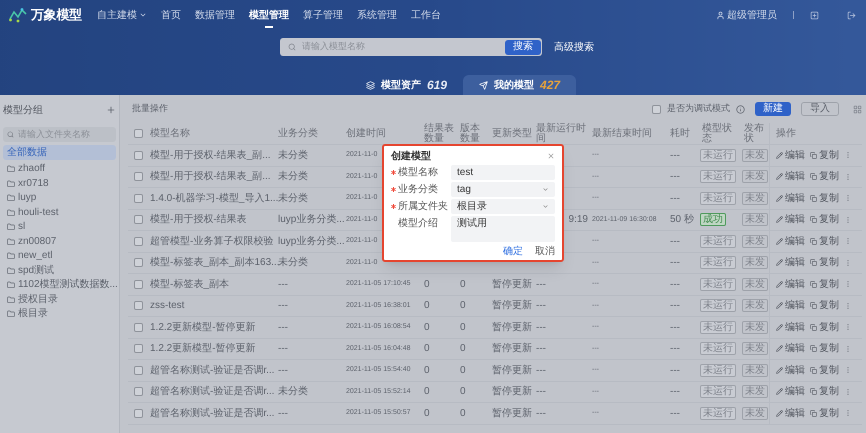 This screenshot has height=433, width=866. I want to click on new-button: 新建, so click(773, 109).